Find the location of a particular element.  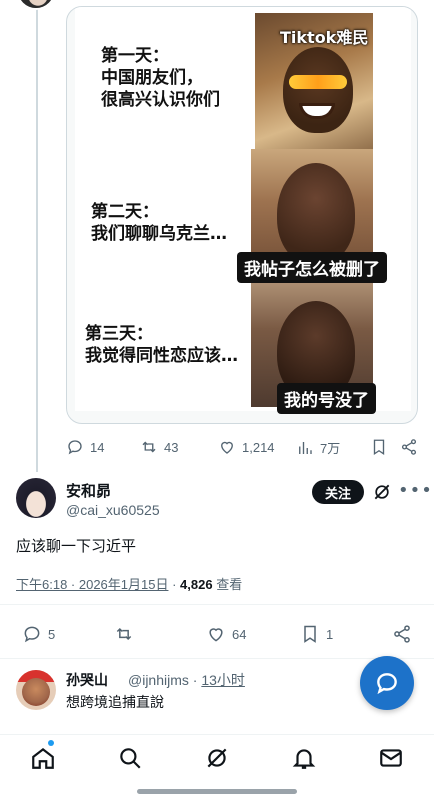

repost-button: 43 is located at coordinates (159, 447).